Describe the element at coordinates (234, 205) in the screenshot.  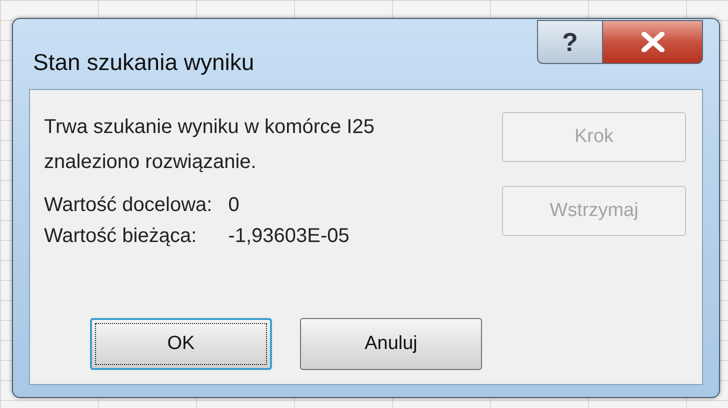
I see `field-value: 0` at that location.